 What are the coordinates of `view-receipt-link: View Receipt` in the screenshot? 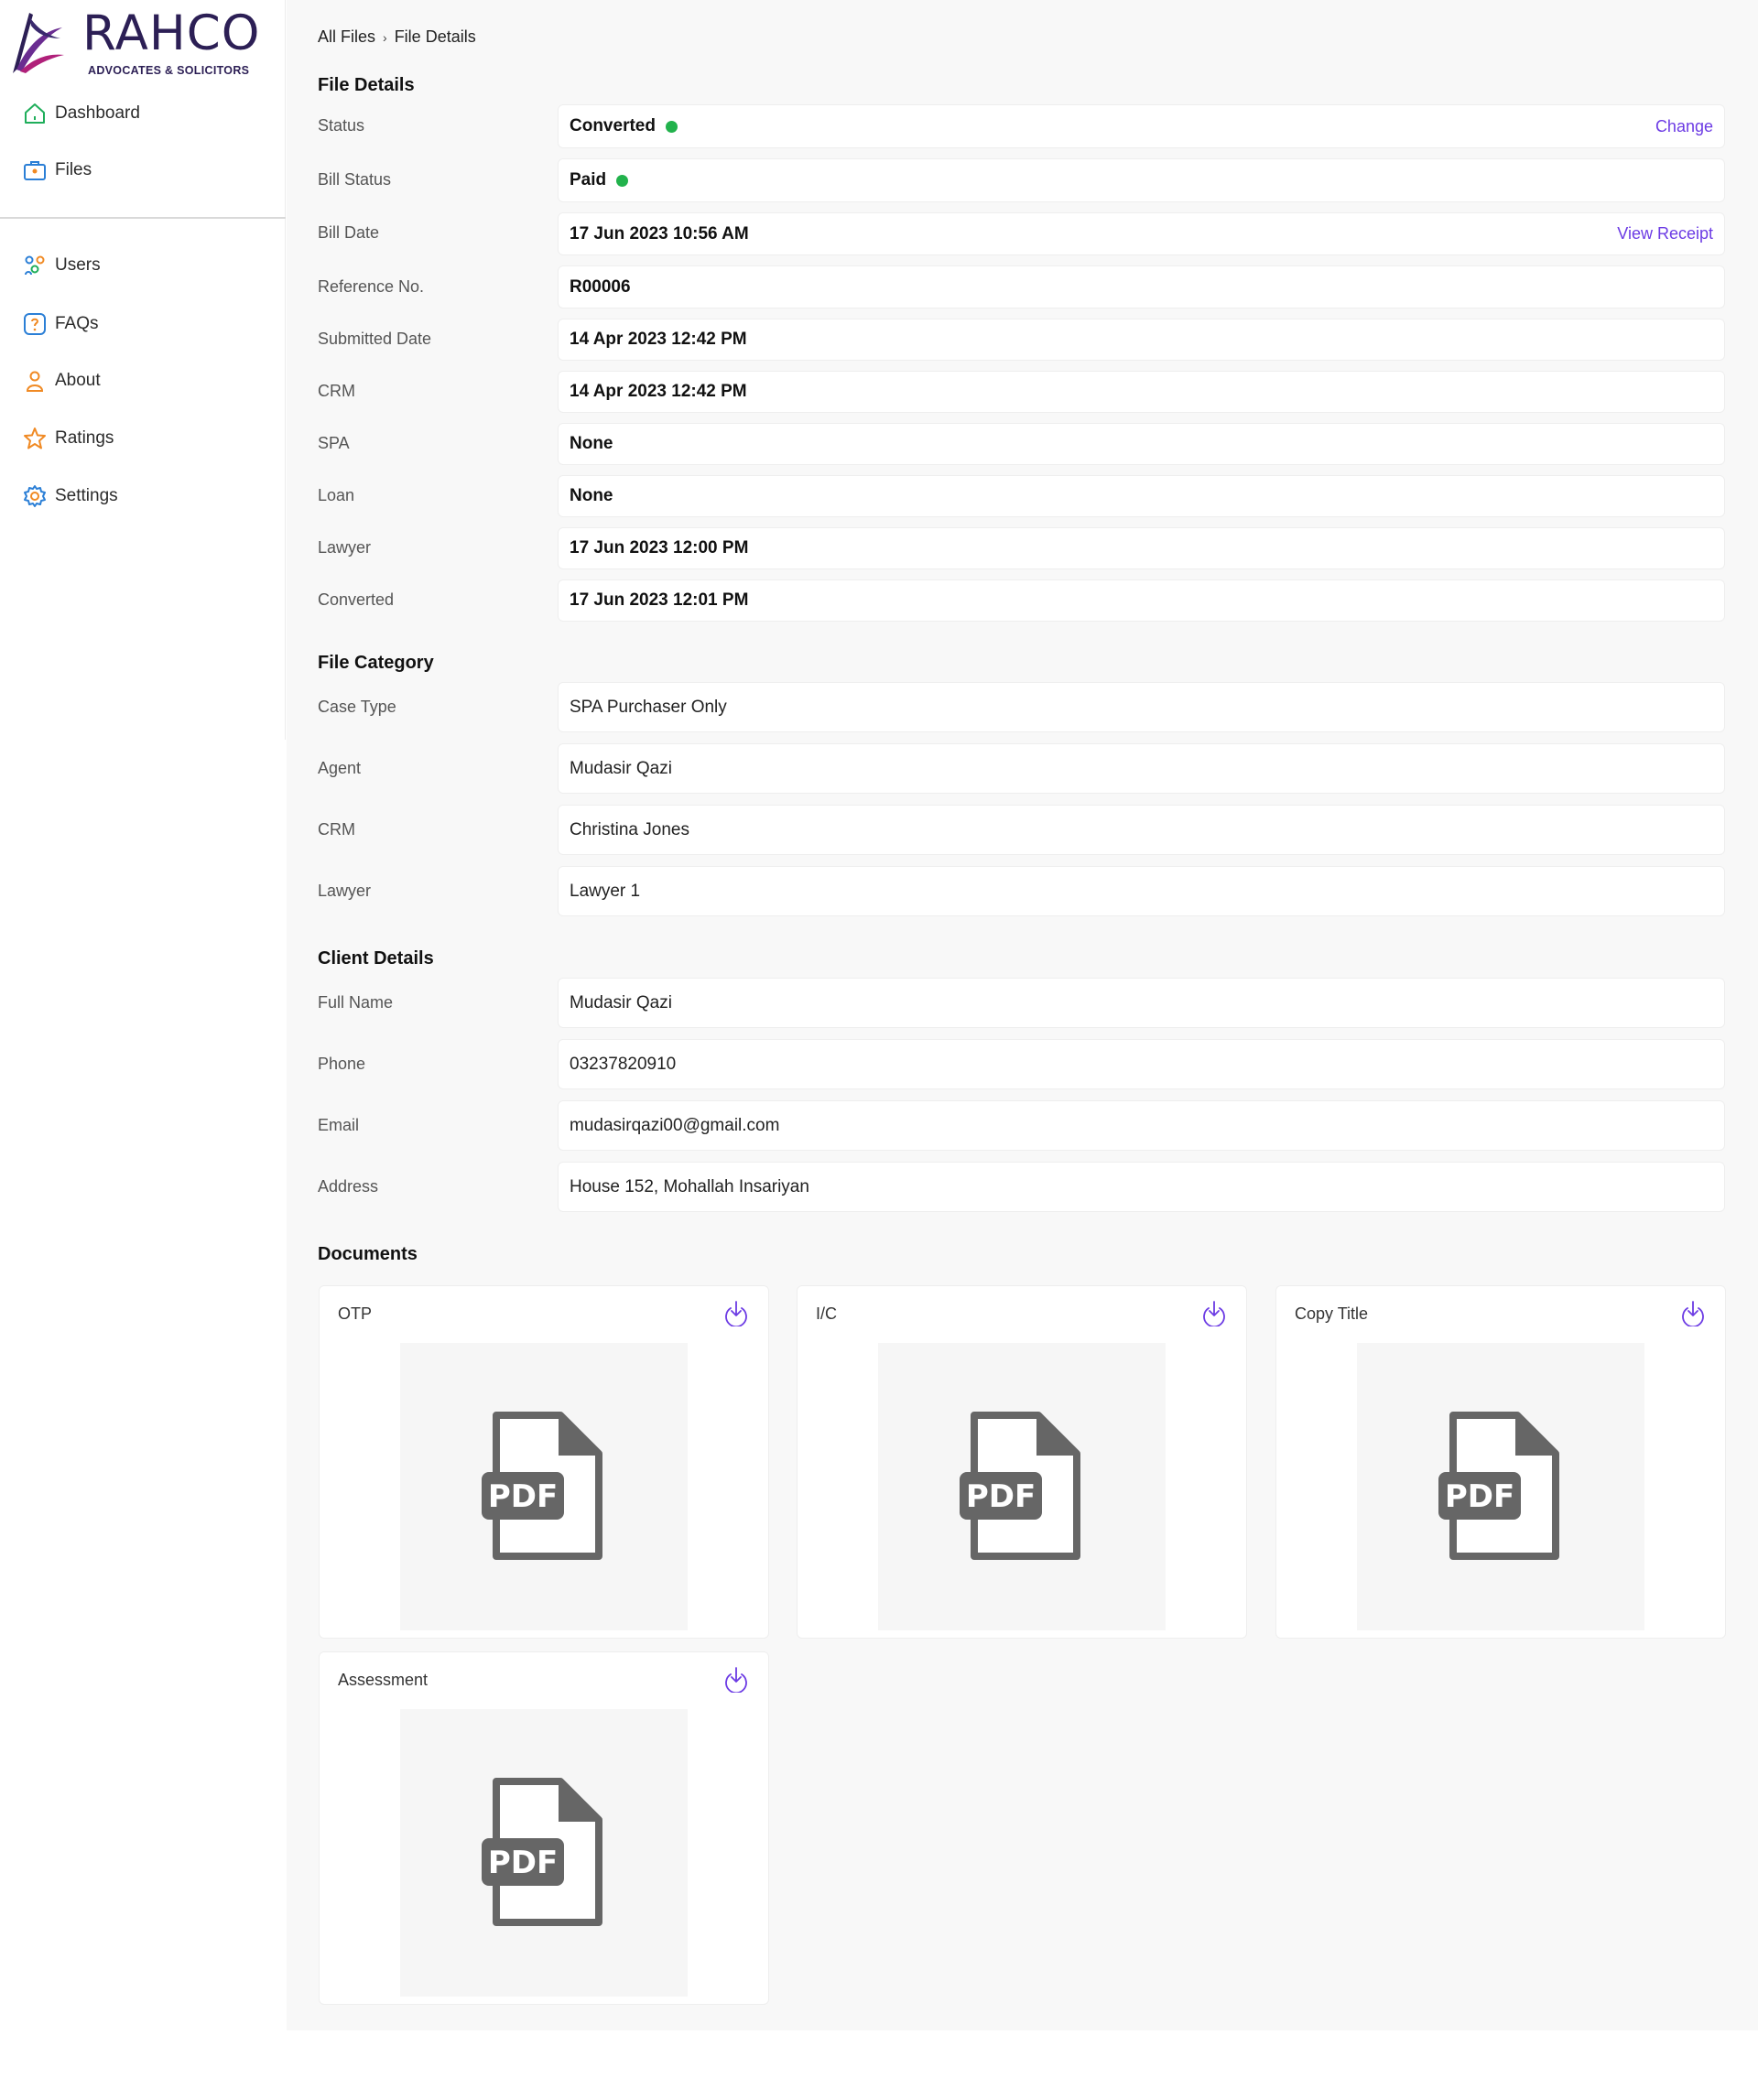 It's located at (1665, 234).